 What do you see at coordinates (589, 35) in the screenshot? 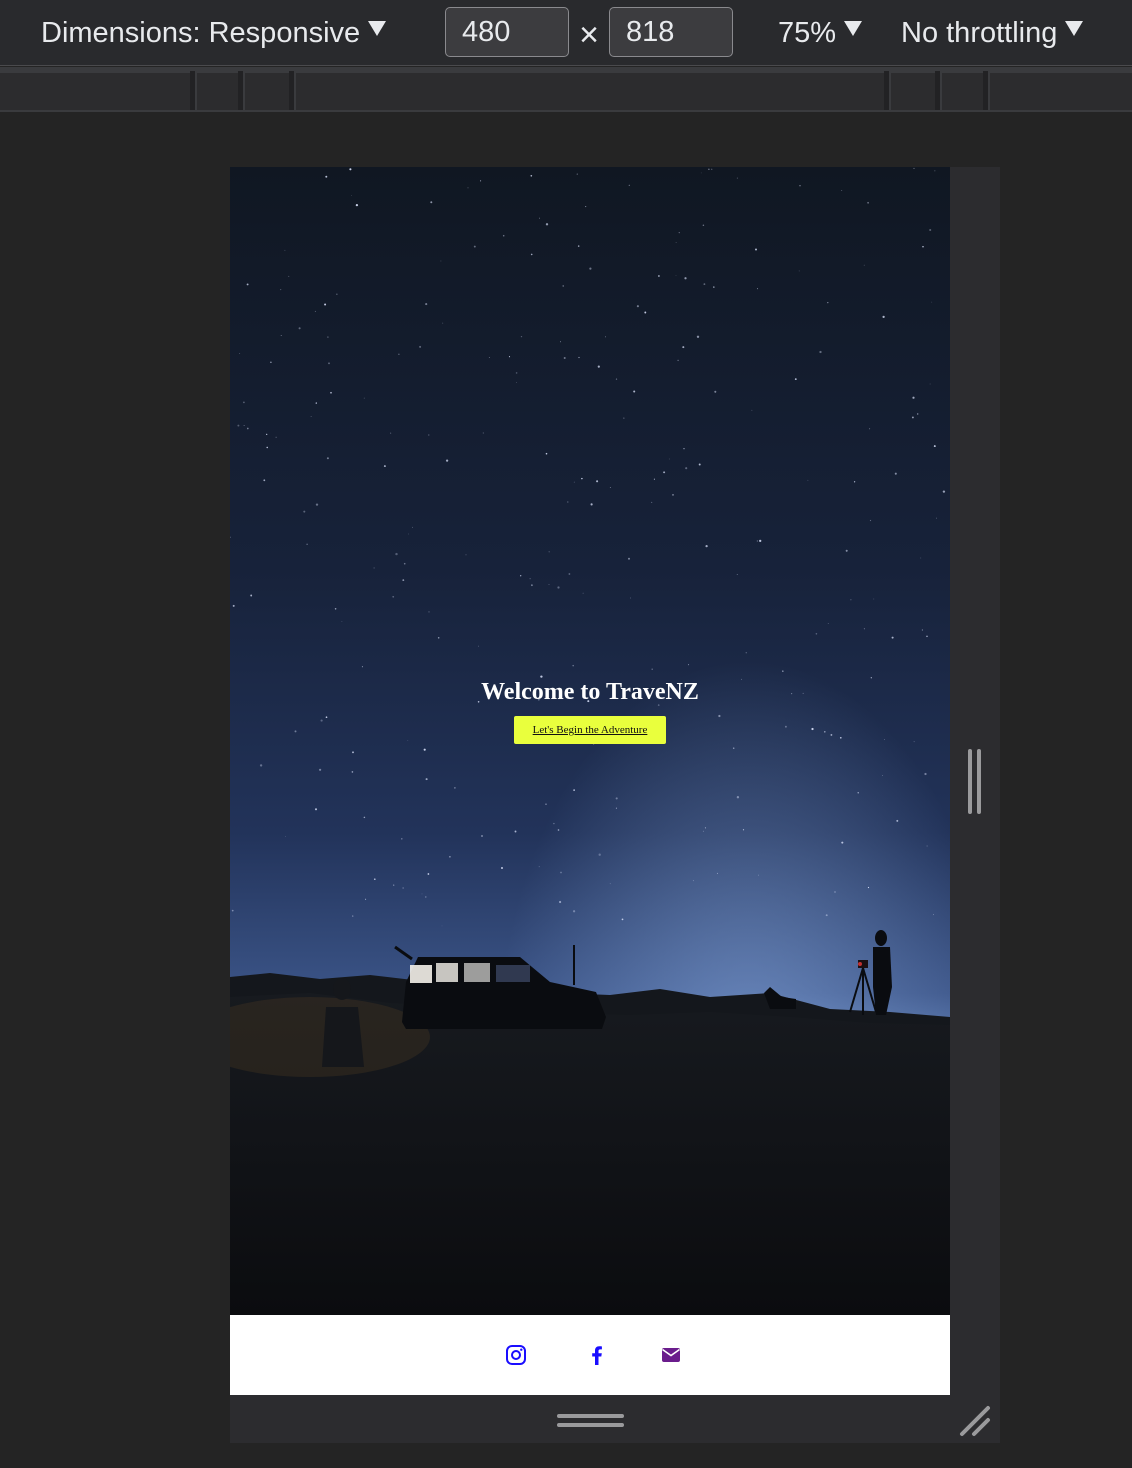
I see `times-symbol: ×` at bounding box center [589, 35].